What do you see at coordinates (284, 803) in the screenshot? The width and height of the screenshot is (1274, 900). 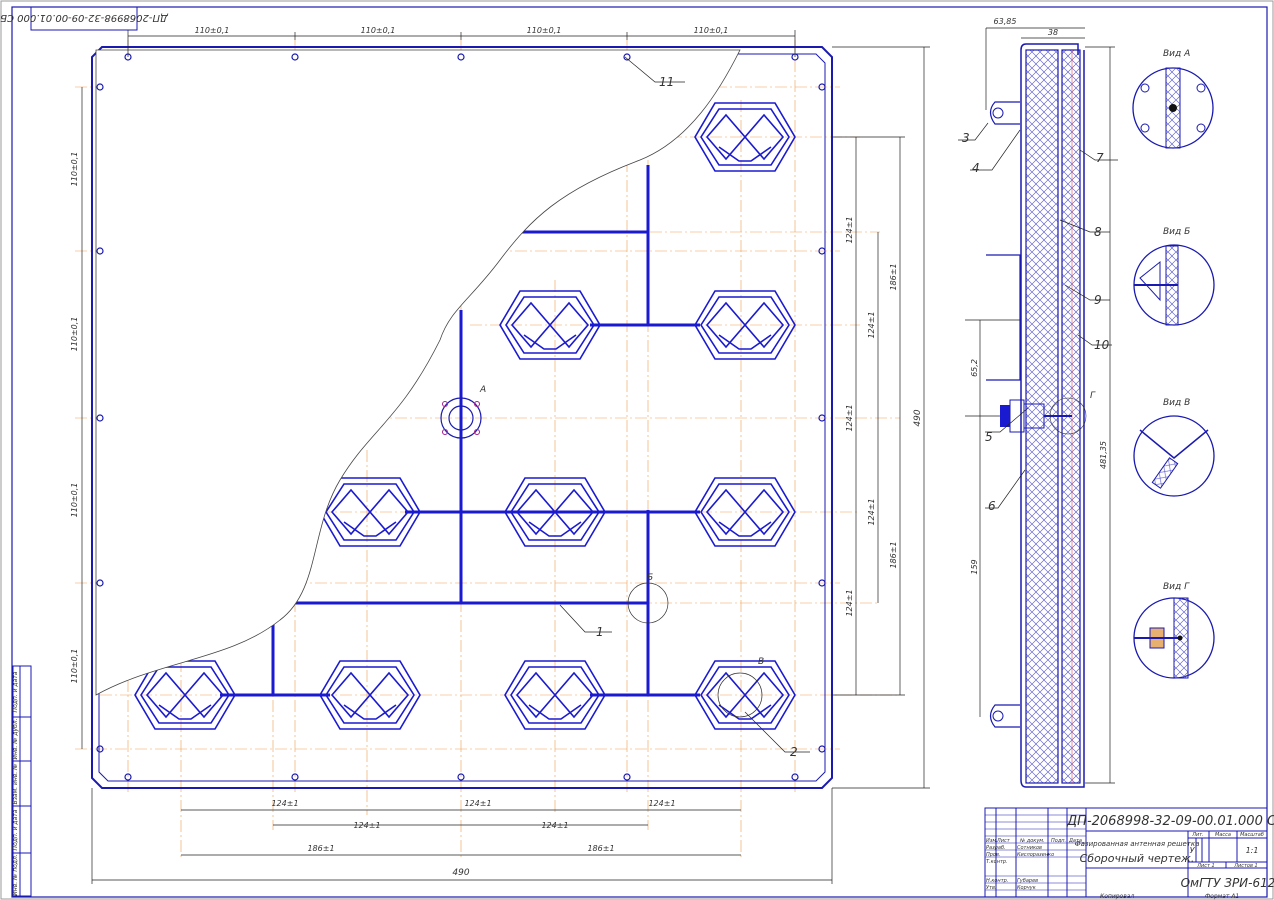 I see `dim-bottom-124-1: 124±1` at bounding box center [284, 803].